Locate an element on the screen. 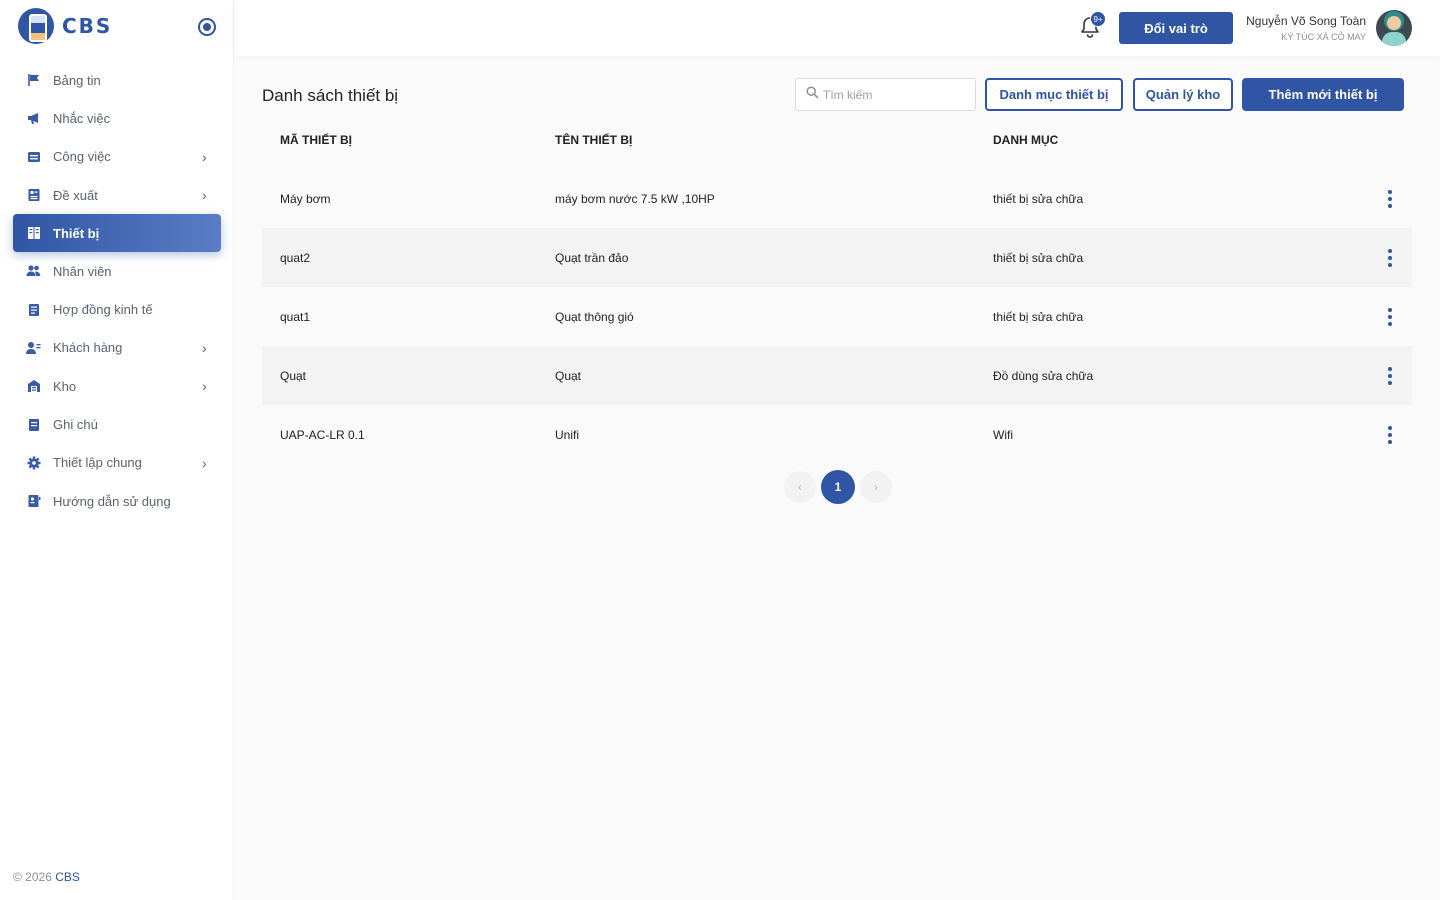  sidebar-item-label: Đề xuất is located at coordinates (75, 195).